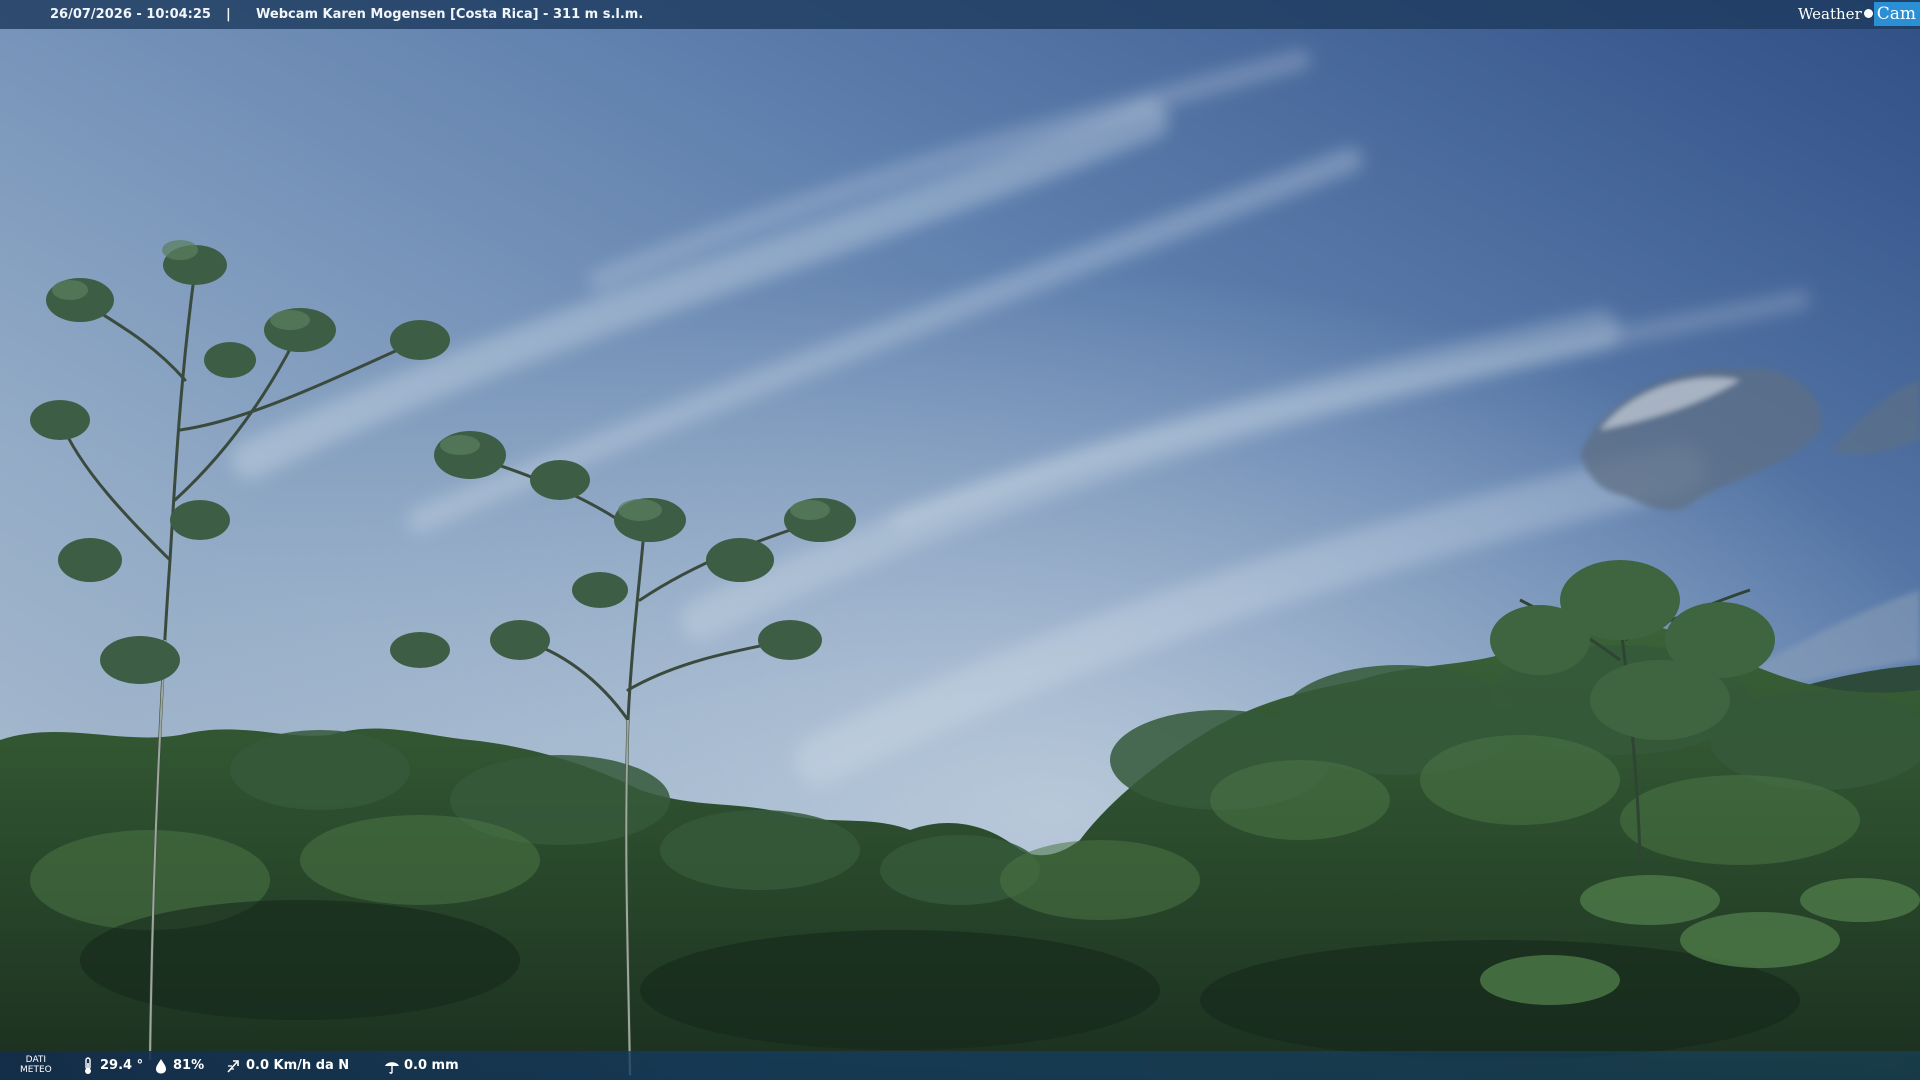  Describe the element at coordinates (1868, 13) in the screenshot. I see `logo-dot-icon` at that location.